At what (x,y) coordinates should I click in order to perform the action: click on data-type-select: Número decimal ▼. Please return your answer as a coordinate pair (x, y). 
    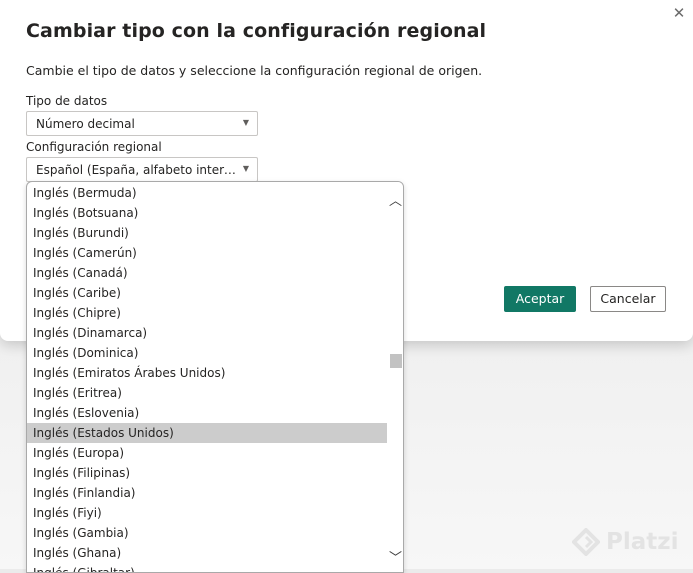
    Looking at the image, I should click on (142, 123).